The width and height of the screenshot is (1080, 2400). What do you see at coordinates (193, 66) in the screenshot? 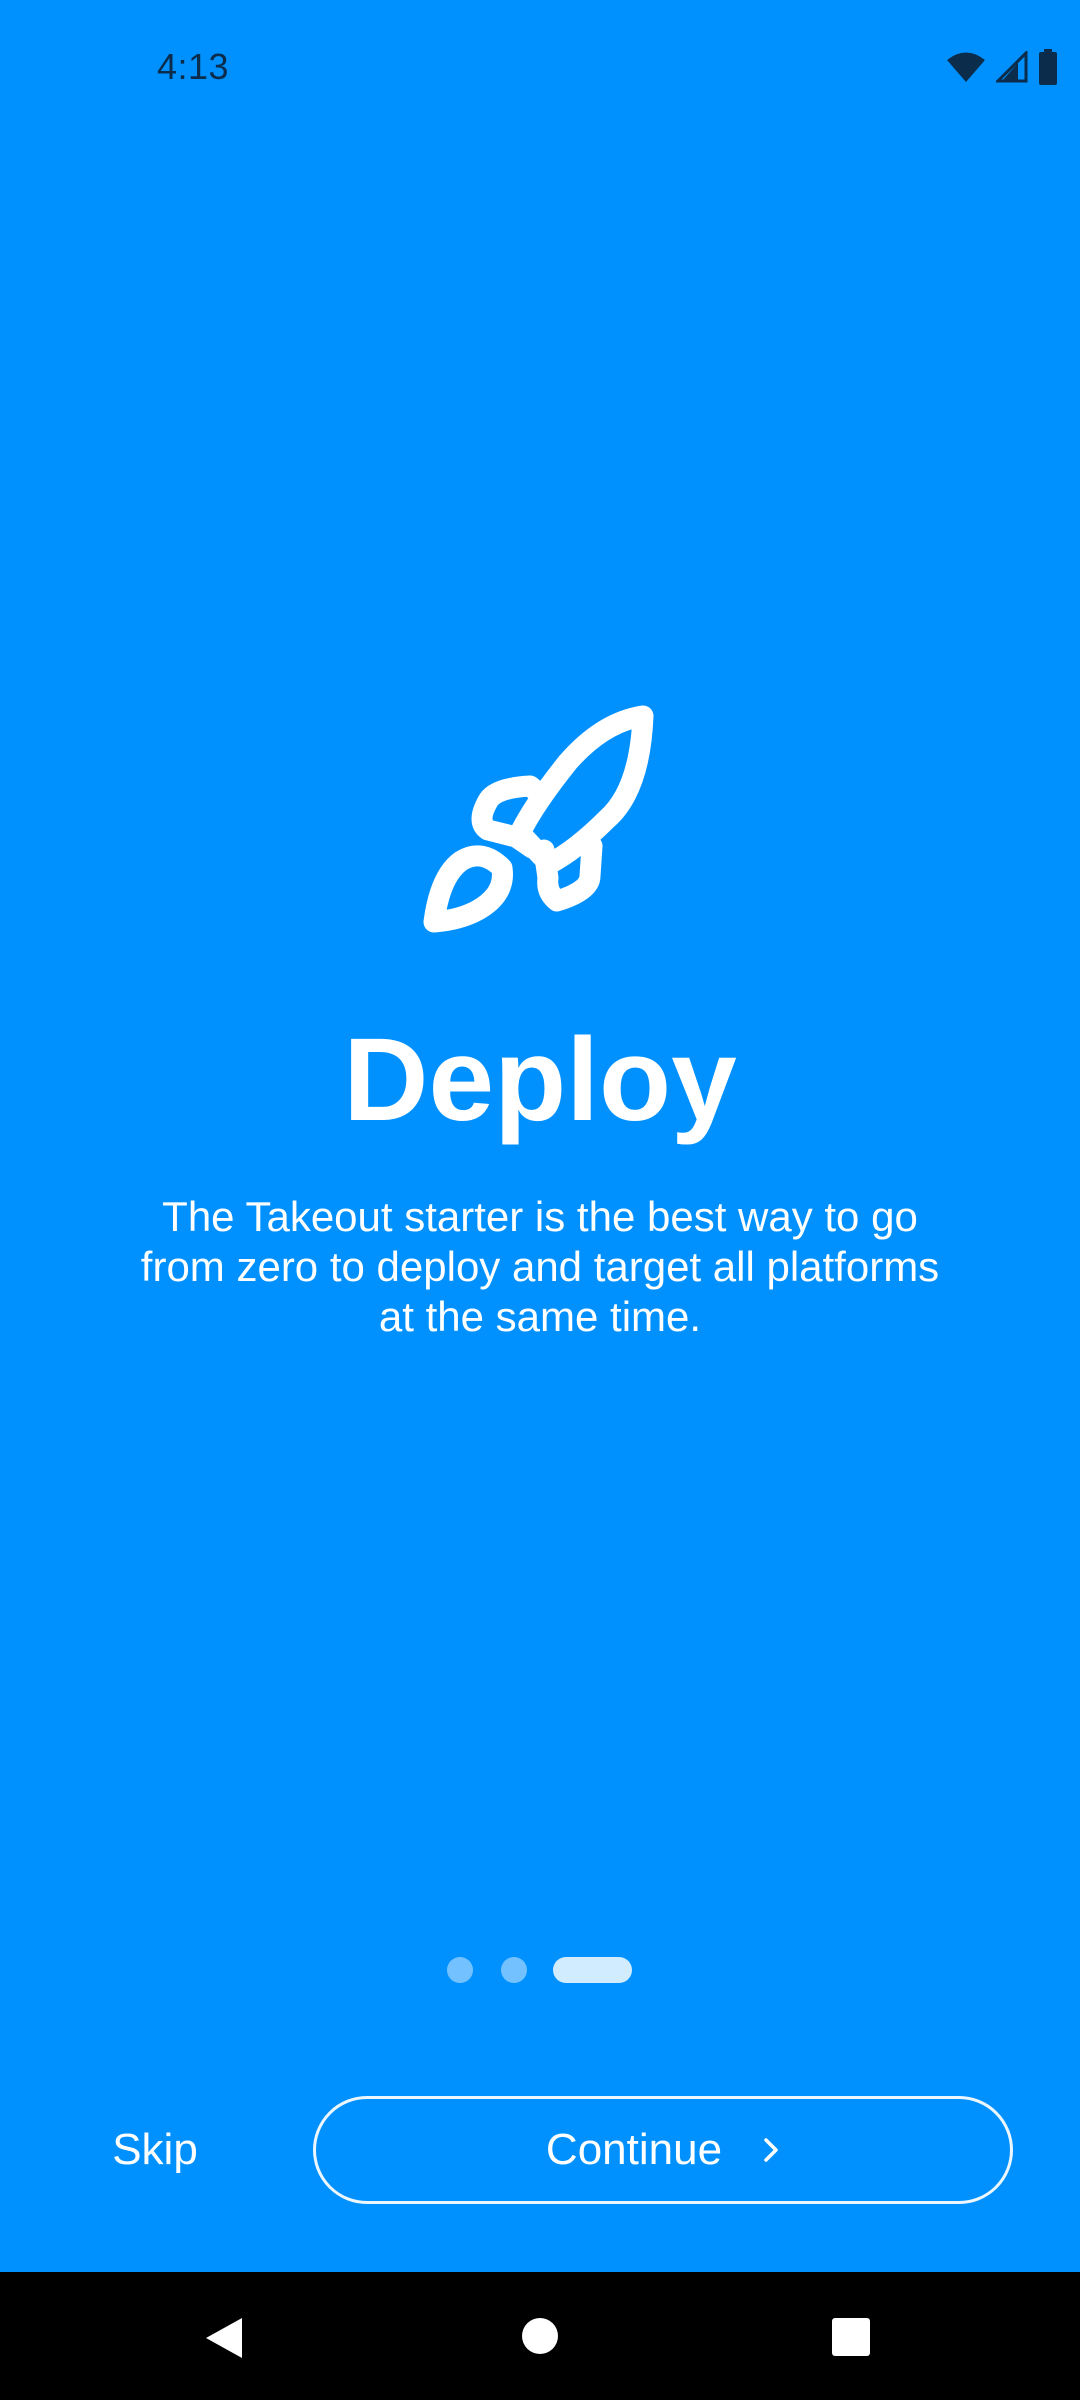
I see `status-time: 4:13` at bounding box center [193, 66].